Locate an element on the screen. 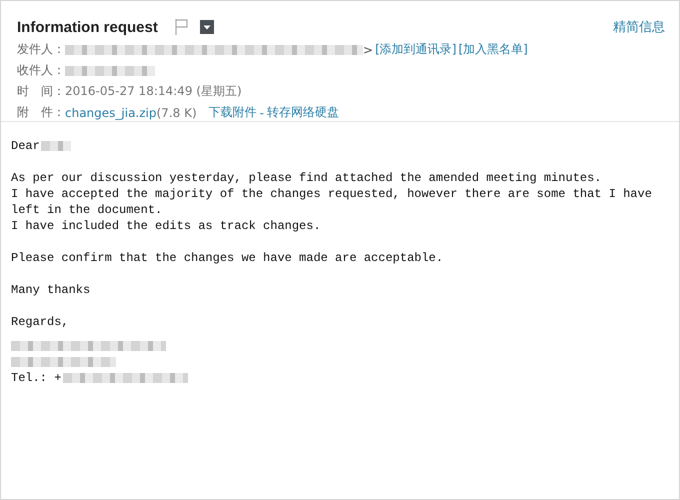 The height and width of the screenshot is (500, 680). body-text: As per our discussion yesterday, please find attached the amended meeting minutes. is located at coordinates (306, 178).